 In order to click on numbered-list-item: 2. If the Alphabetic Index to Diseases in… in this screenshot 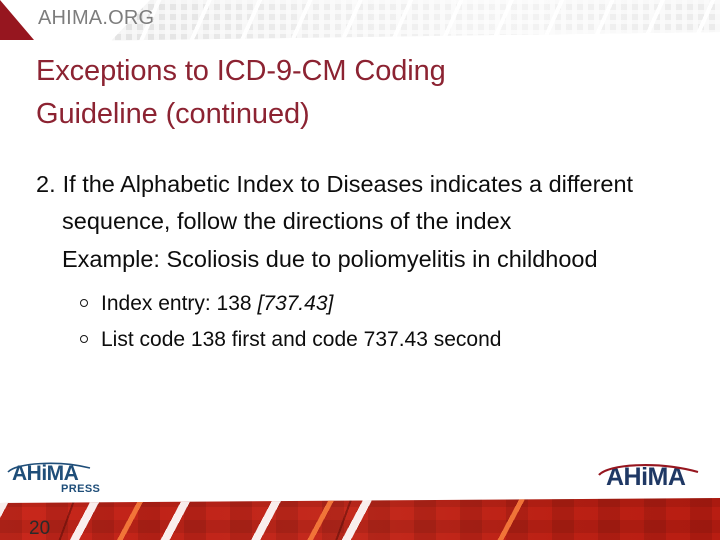, I will do `click(366, 203)`.